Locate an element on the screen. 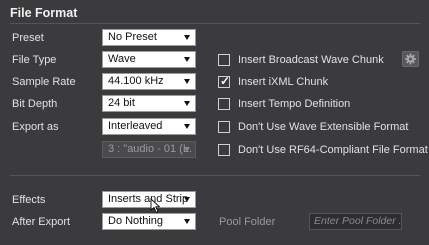  wave-extensible-label: Don't Use Wave Extensible Format is located at coordinates (323, 127).